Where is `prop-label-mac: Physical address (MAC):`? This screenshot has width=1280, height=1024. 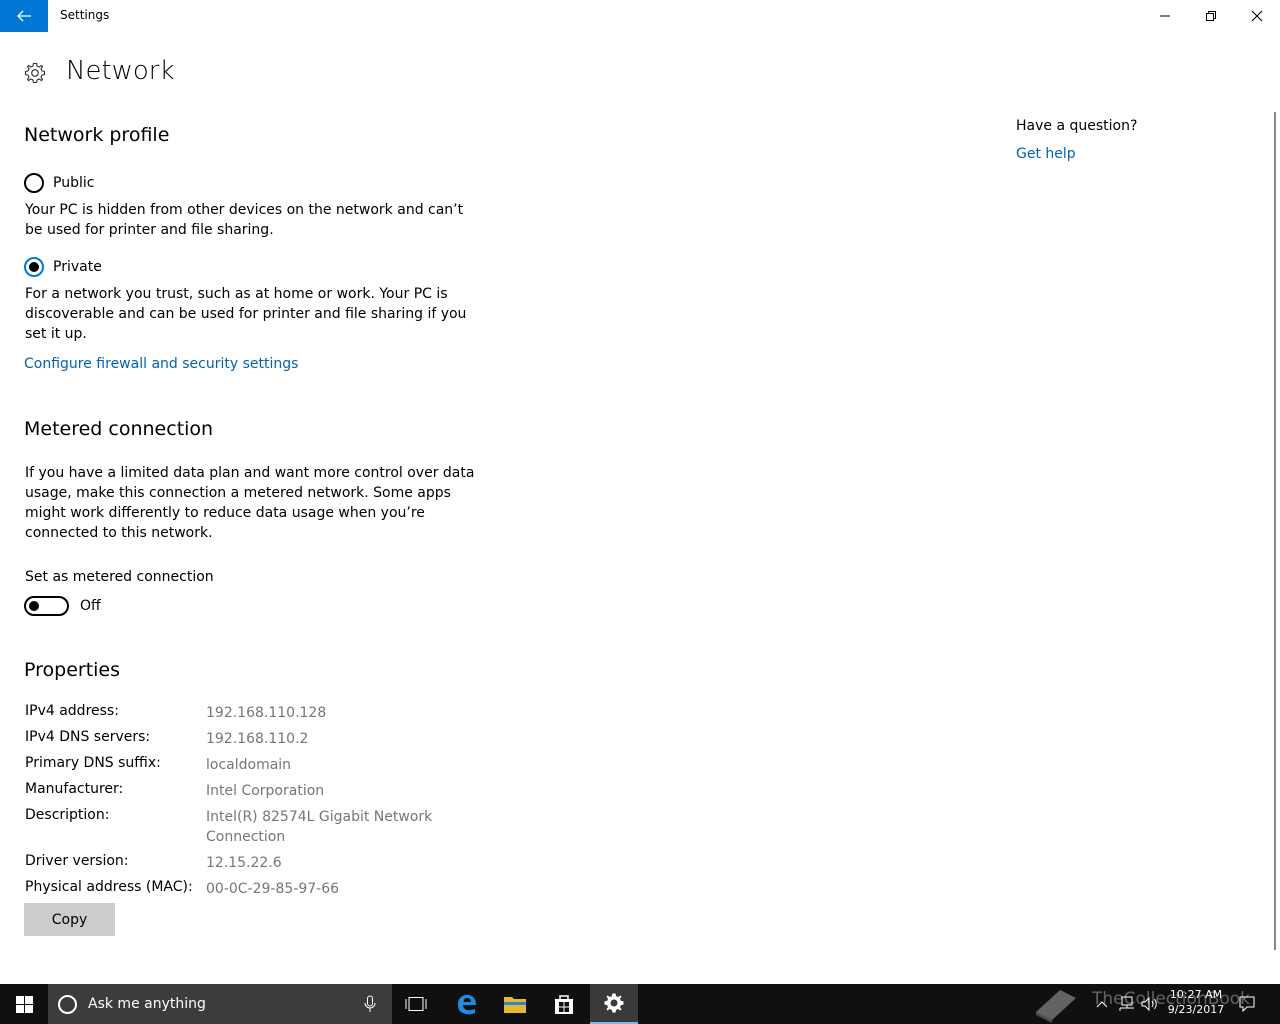 prop-label-mac: Physical address (MAC): is located at coordinates (109, 887).